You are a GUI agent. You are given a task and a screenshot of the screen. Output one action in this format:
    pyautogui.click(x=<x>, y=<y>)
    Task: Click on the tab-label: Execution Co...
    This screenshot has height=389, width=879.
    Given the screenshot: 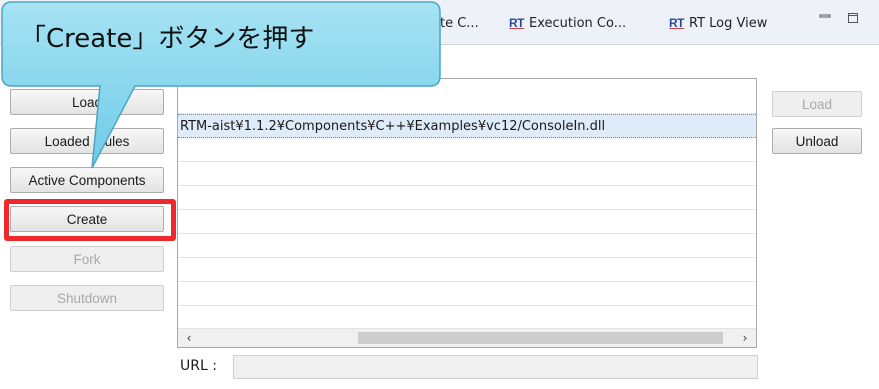 What is the action you would take?
    pyautogui.click(x=578, y=23)
    